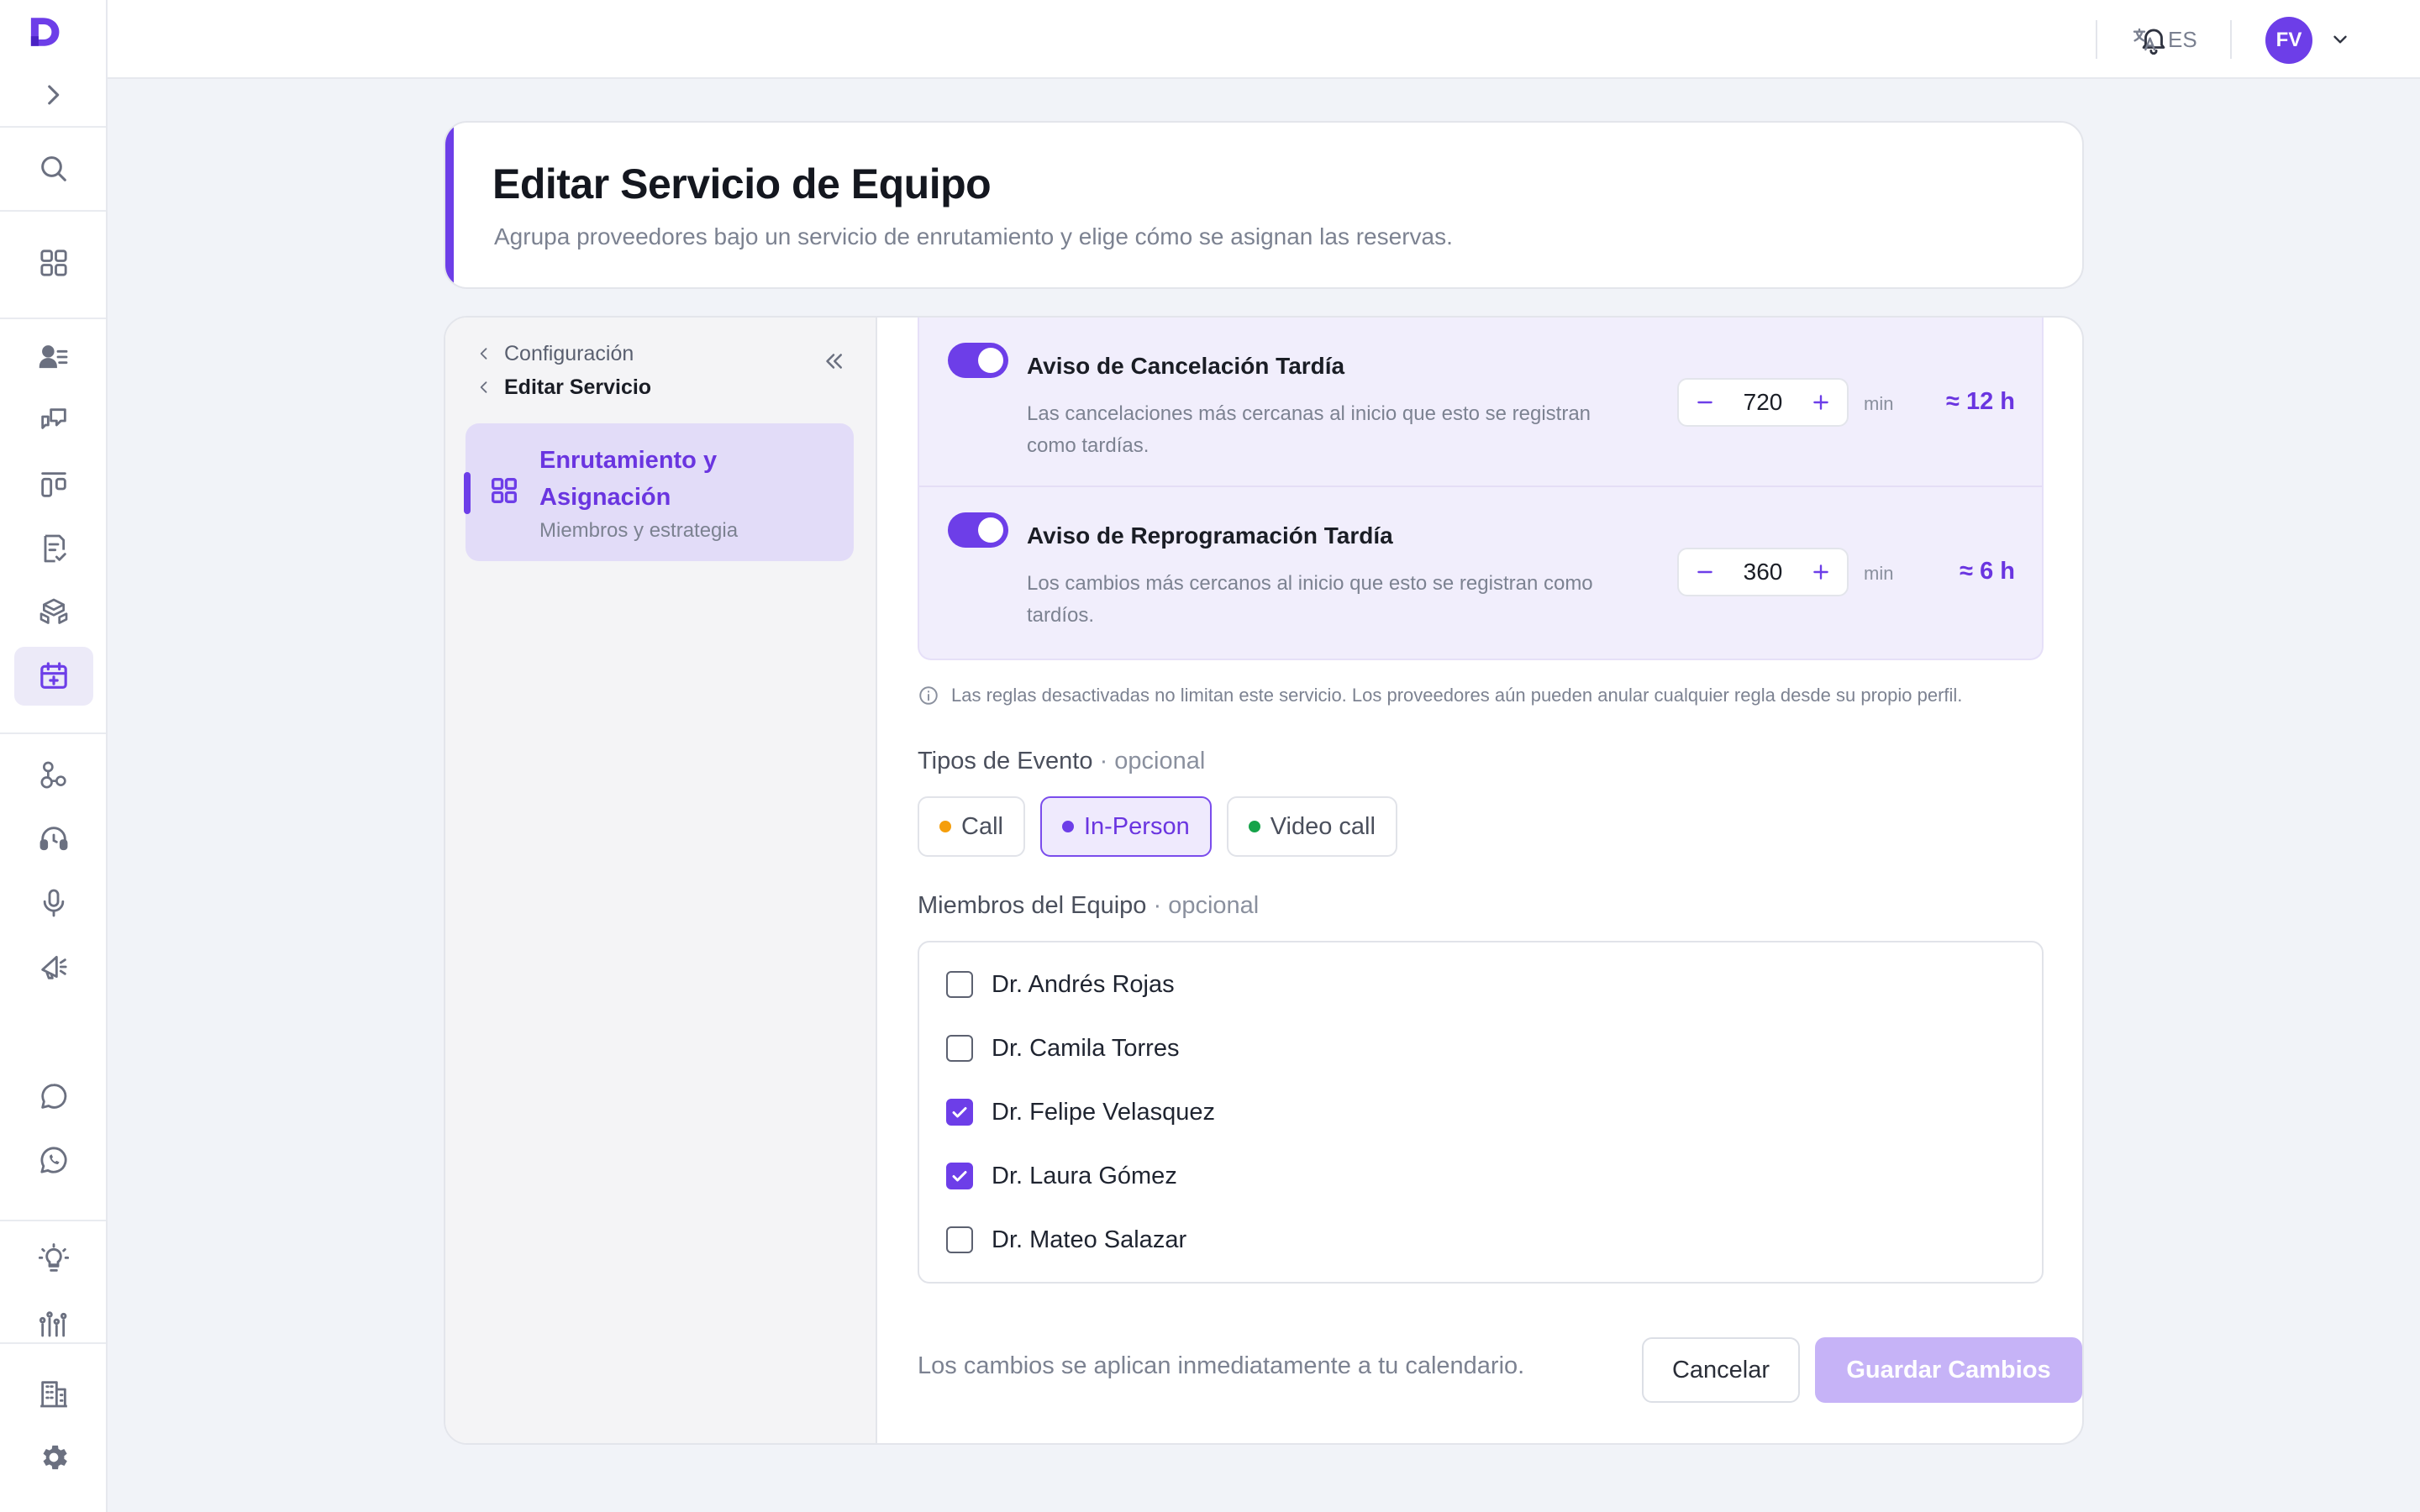  I want to click on chip-in-person: In-Person, so click(1125, 826).